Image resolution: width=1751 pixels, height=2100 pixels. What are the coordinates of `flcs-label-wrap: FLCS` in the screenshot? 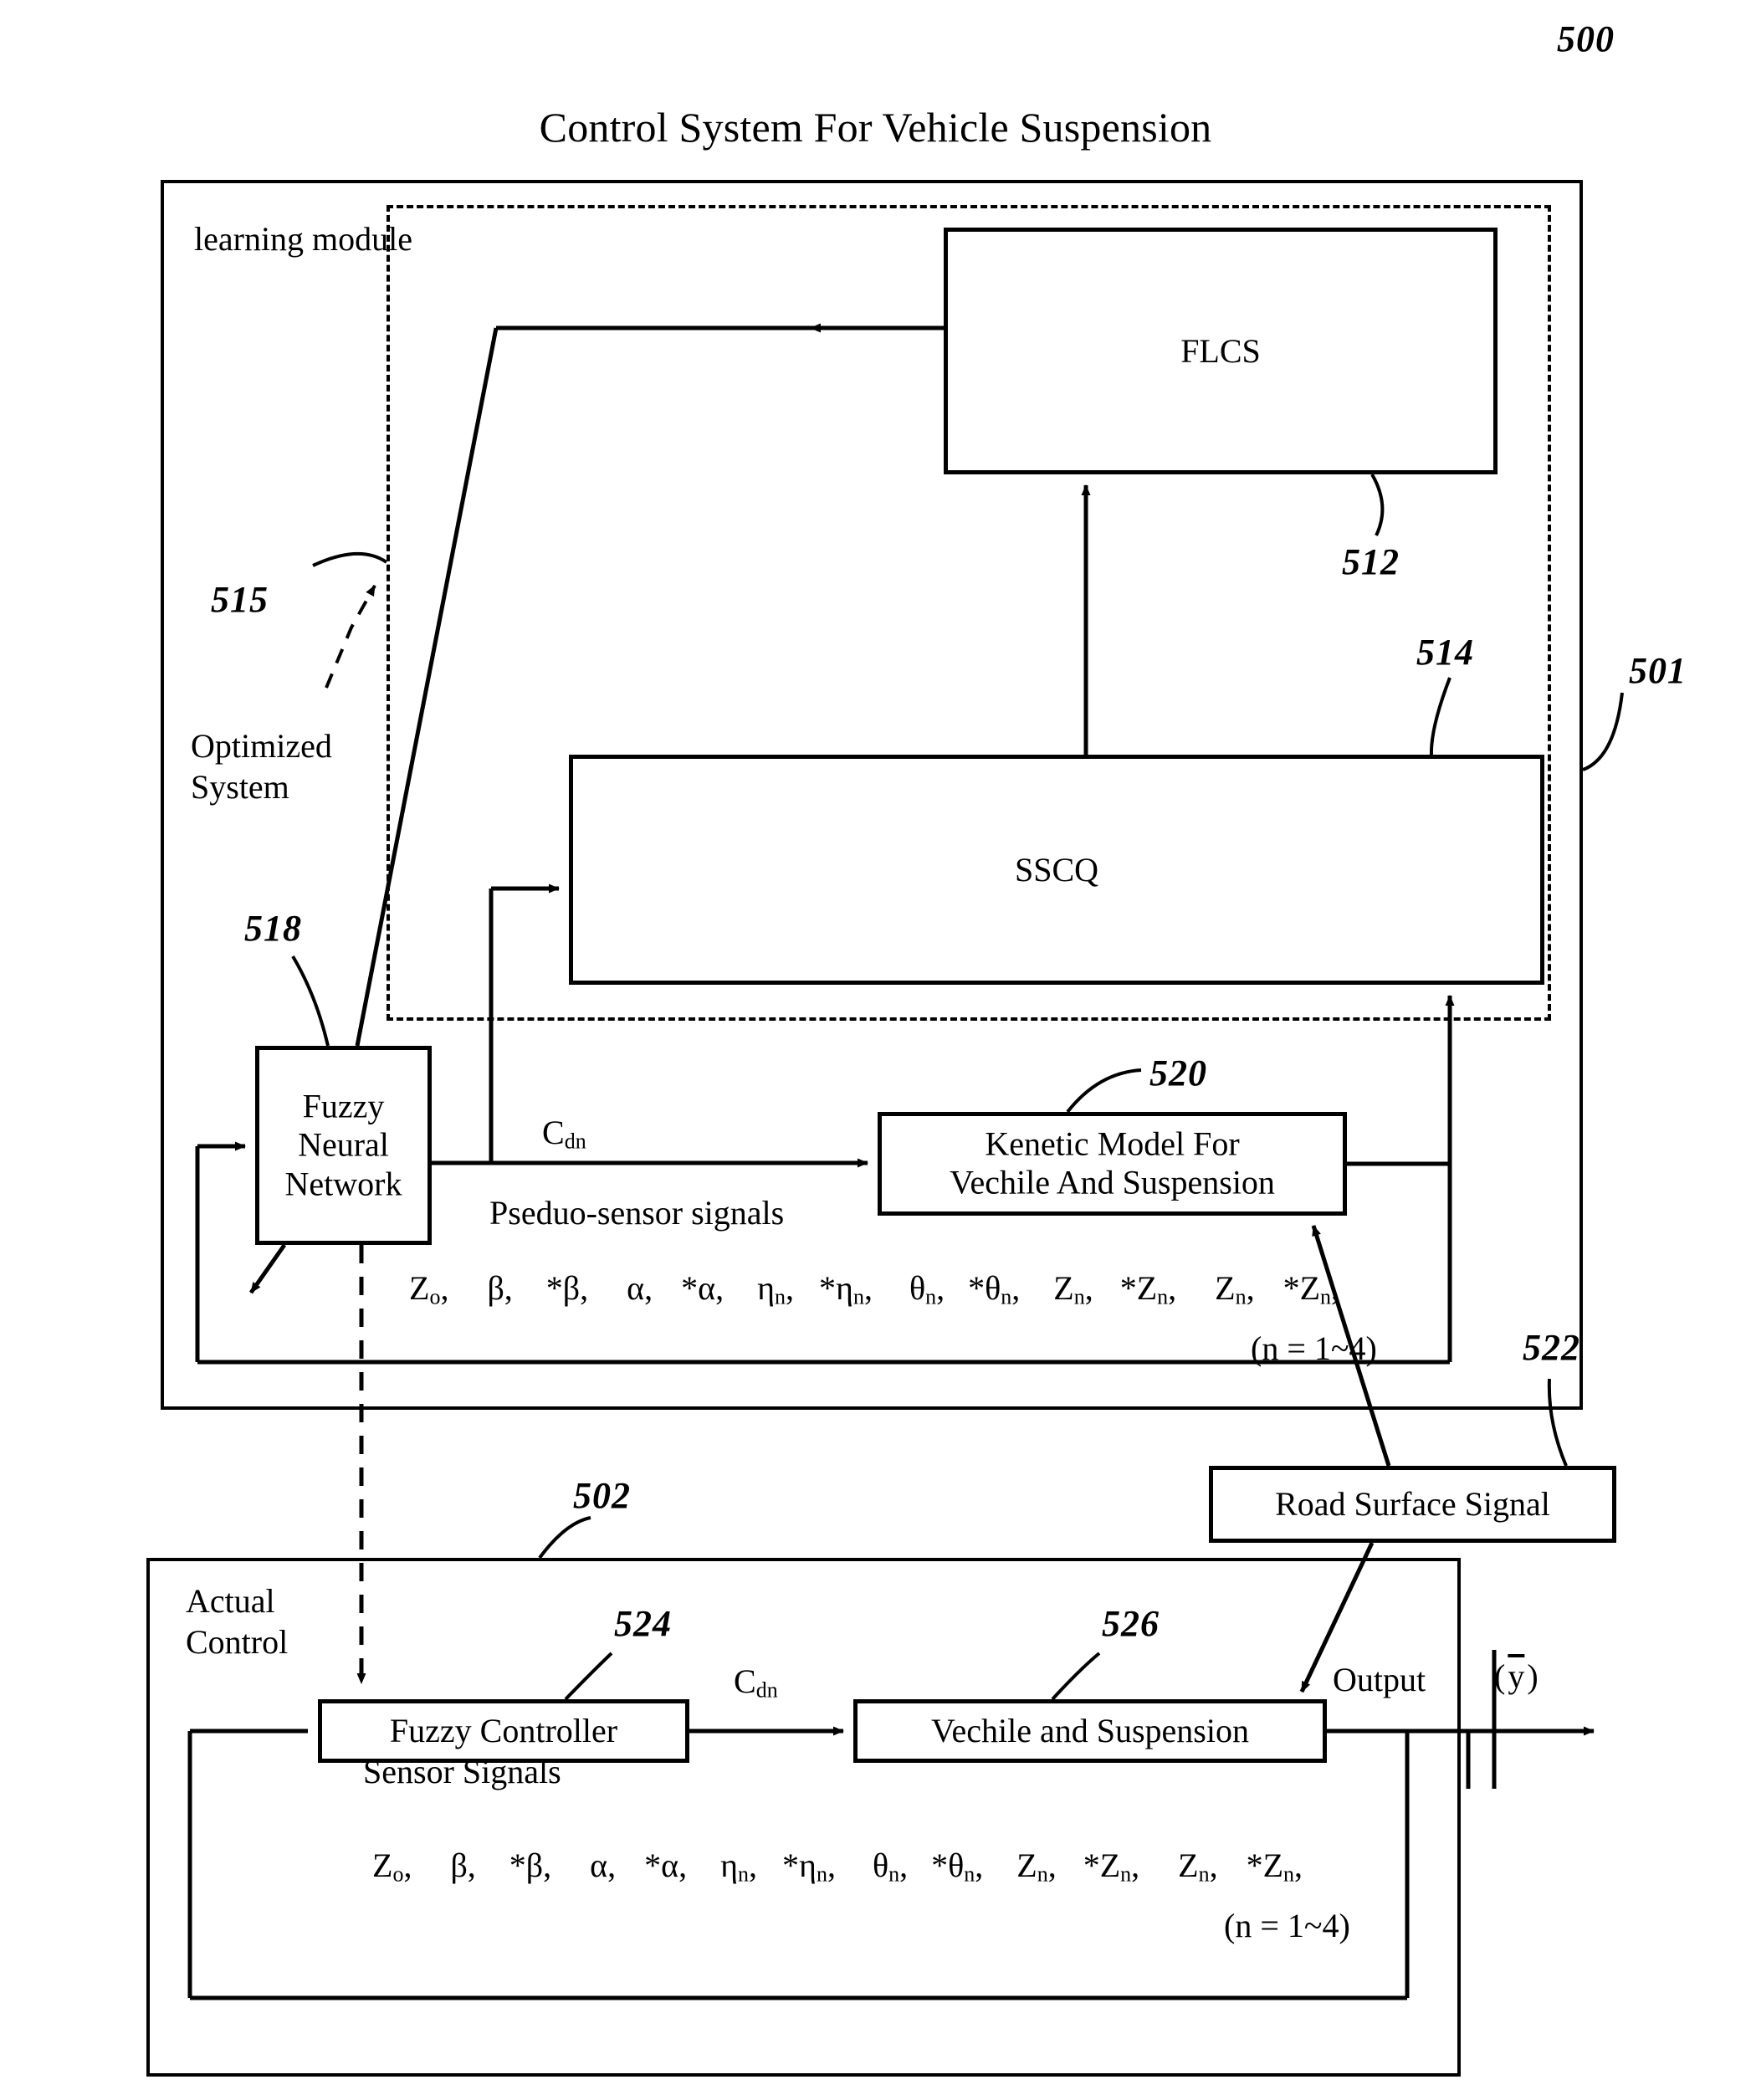 It's located at (1220, 350).